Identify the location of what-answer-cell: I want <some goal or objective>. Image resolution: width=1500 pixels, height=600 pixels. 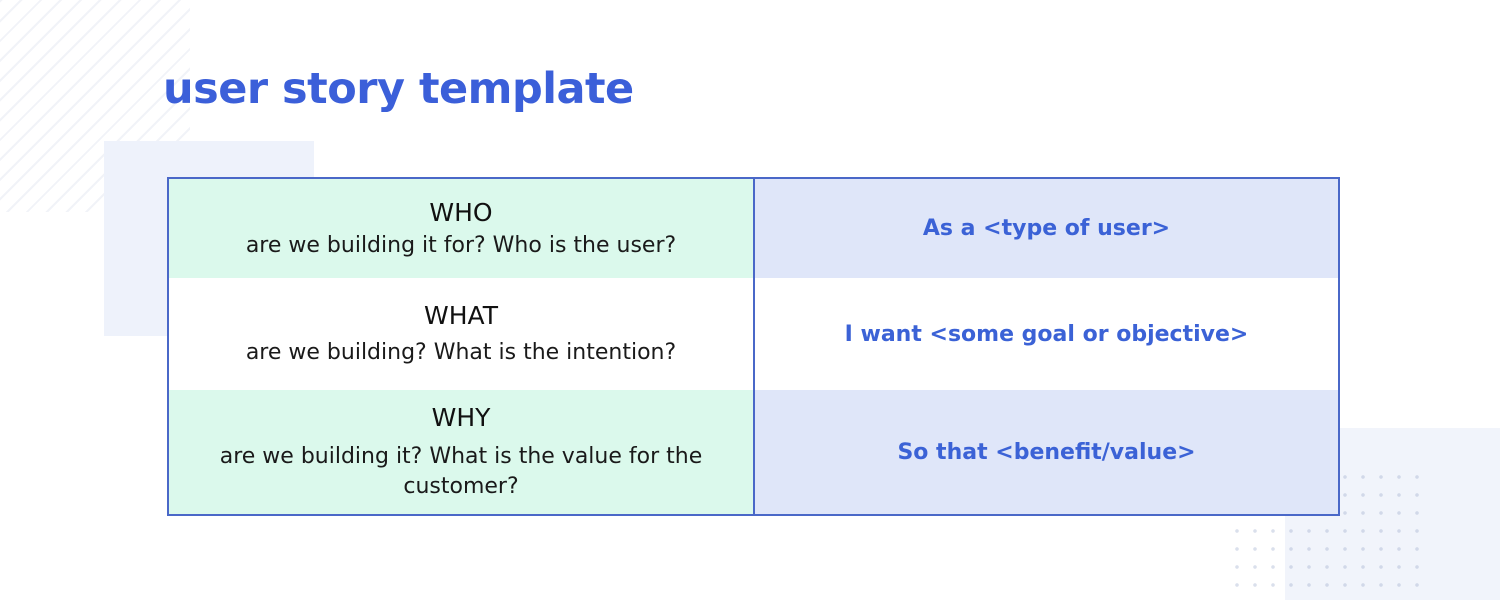
(1046, 334).